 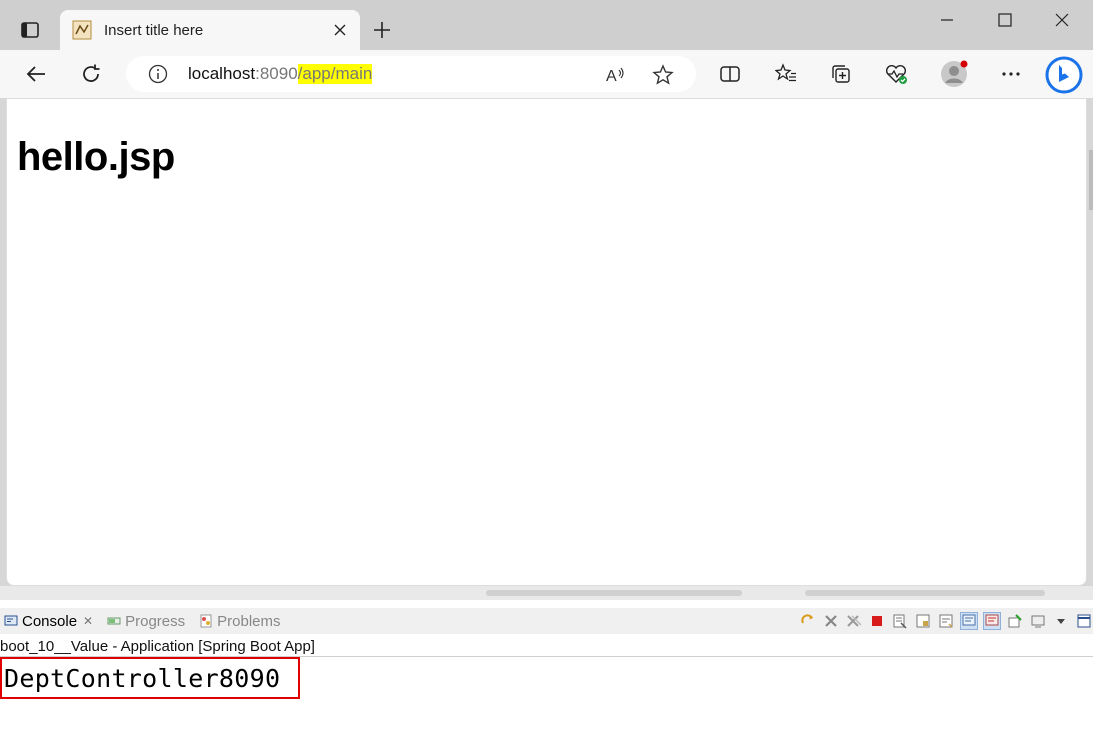 I want to click on maximize-icon, so click(x=1005, y=20).